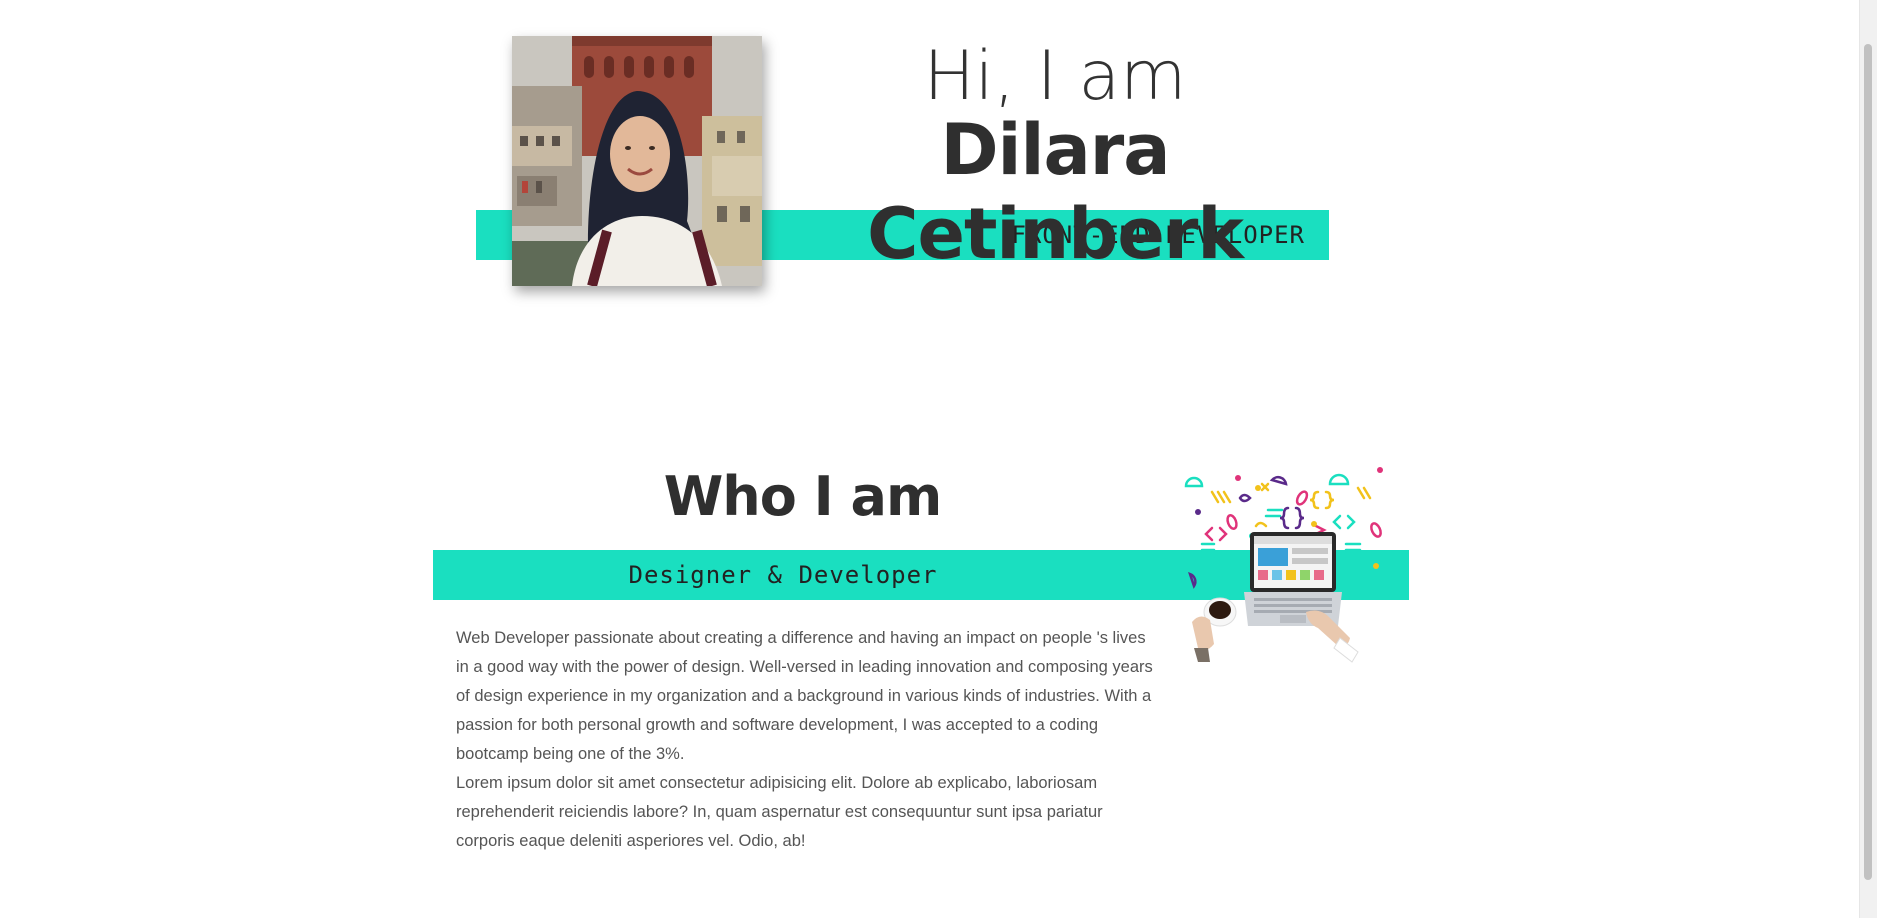 This screenshot has width=1877, height=918. Describe the element at coordinates (783, 575) in the screenshot. I see `about-subtitle: Designer & Developer` at that location.